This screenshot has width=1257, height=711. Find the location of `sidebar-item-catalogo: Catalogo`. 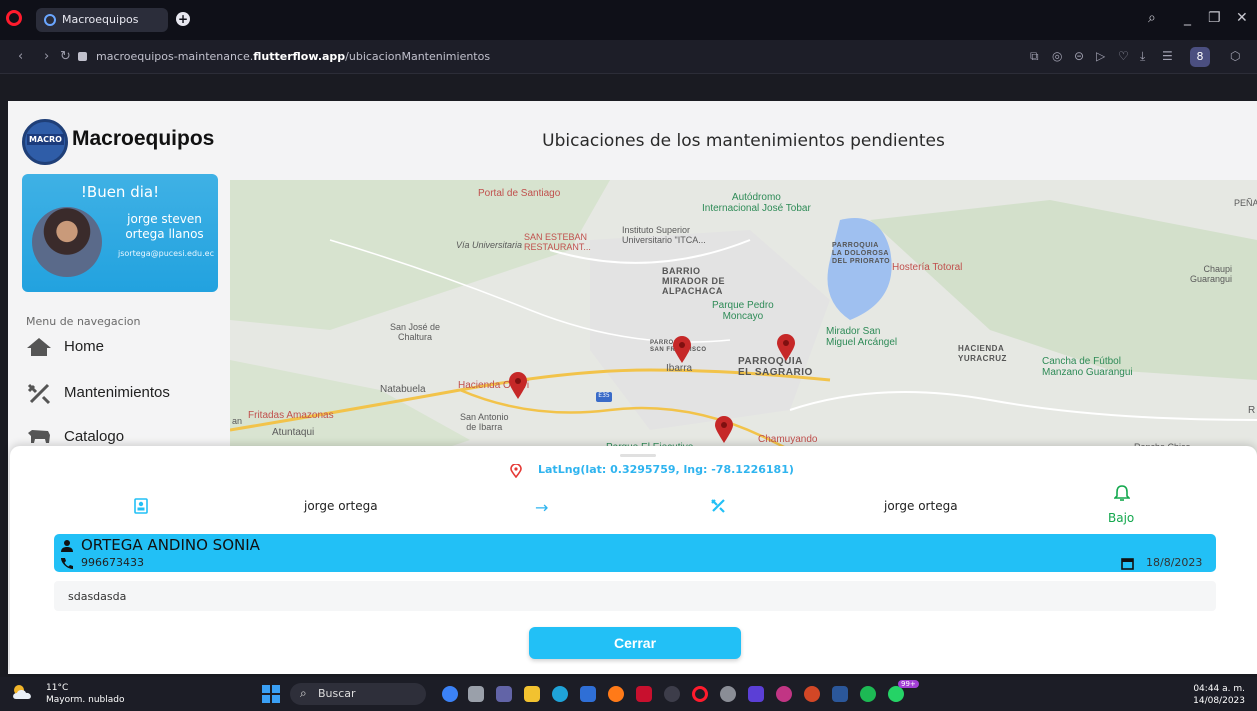

sidebar-item-catalogo: Catalogo is located at coordinates (75, 437).